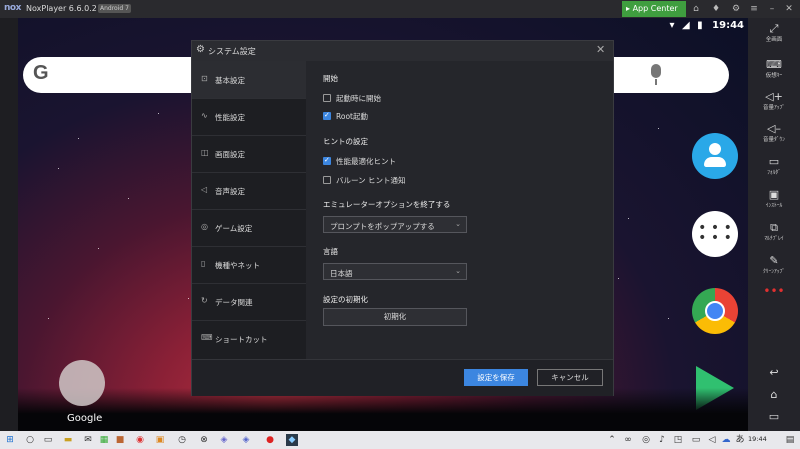 The image size is (800, 449). Describe the element at coordinates (292, 440) in the screenshot. I see `nox-taskbar-icon: ◆` at that location.